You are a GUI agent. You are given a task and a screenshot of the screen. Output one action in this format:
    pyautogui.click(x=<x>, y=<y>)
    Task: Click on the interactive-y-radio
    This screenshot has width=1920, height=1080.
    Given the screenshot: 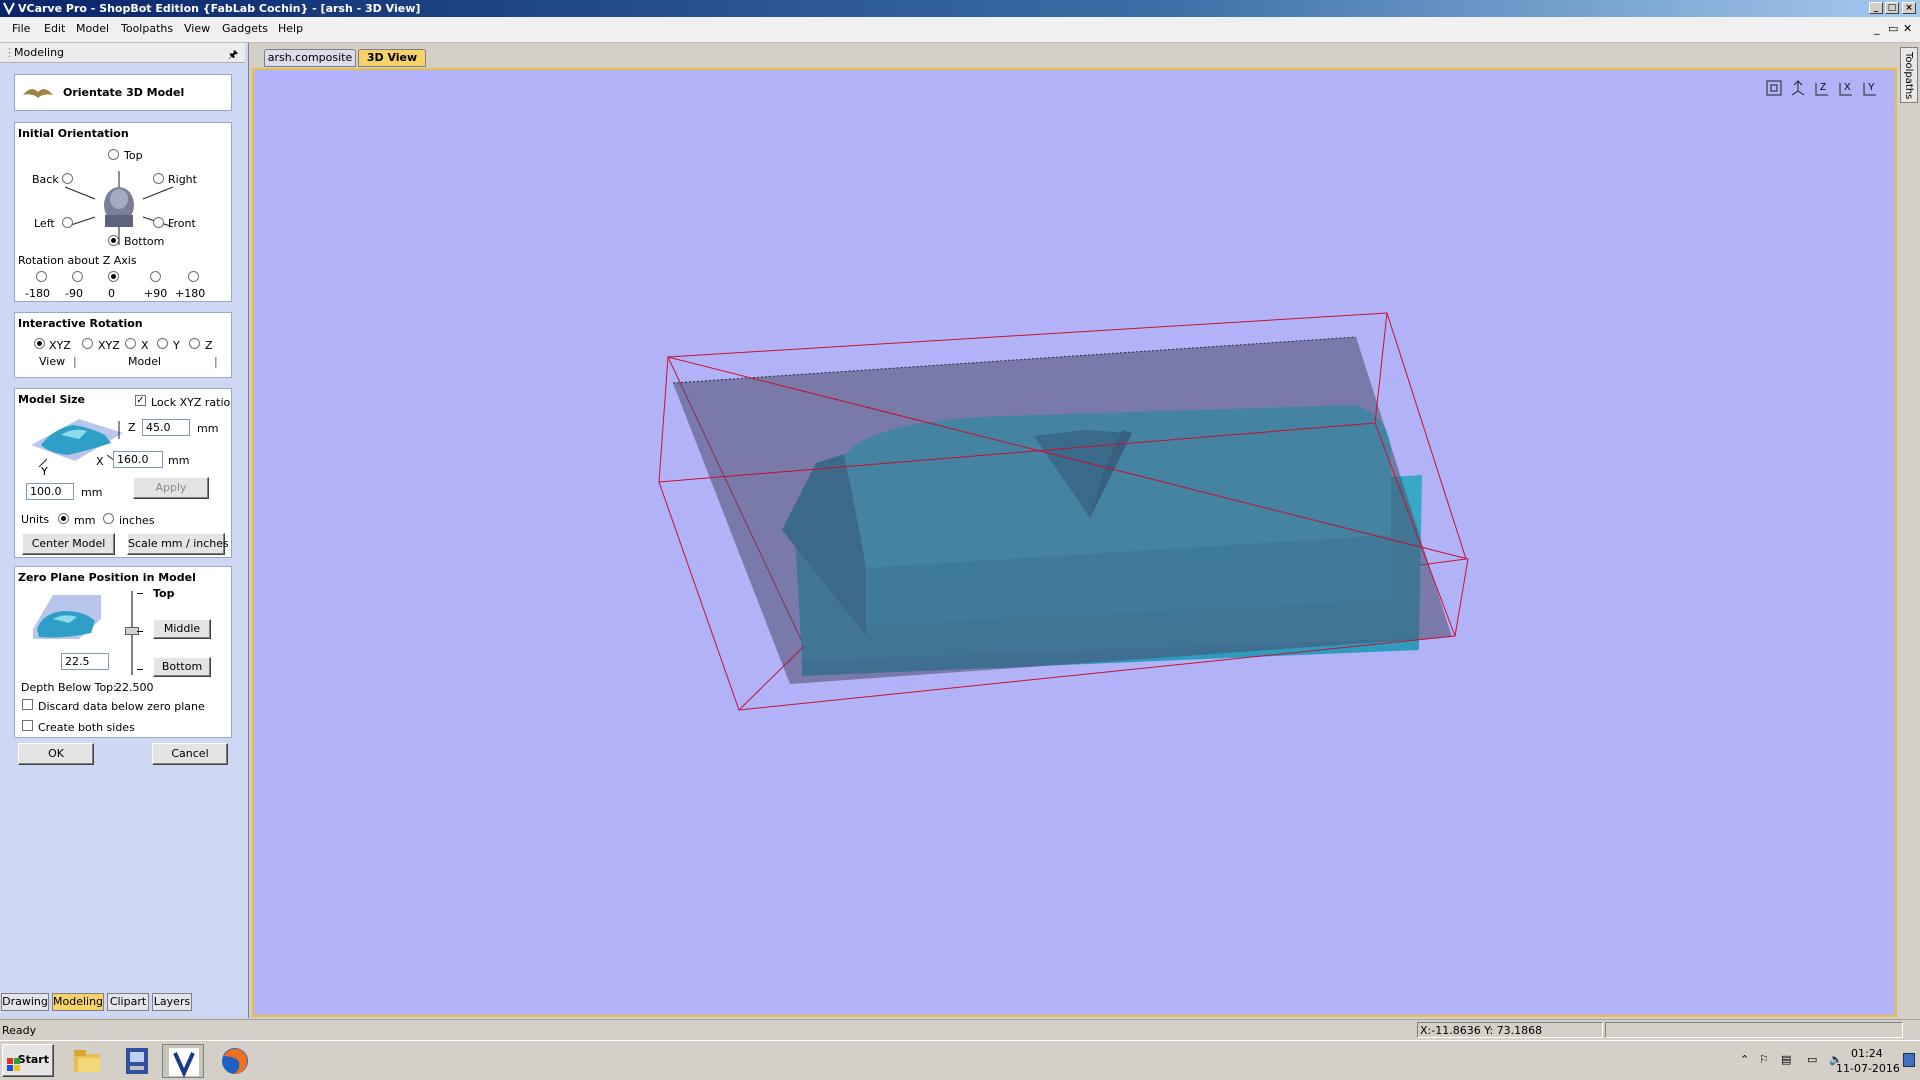 What is the action you would take?
    pyautogui.click(x=162, y=343)
    